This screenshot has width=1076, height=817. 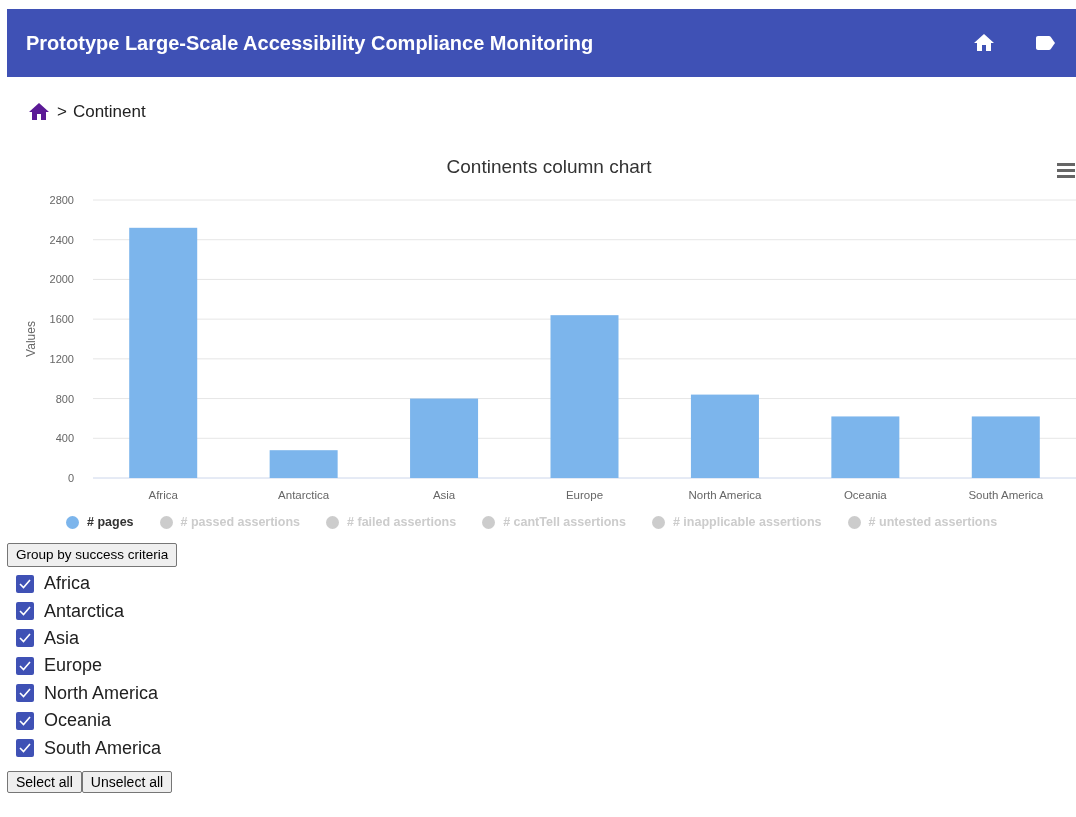 What do you see at coordinates (70, 478) in the screenshot?
I see `y-tick-label: 0` at bounding box center [70, 478].